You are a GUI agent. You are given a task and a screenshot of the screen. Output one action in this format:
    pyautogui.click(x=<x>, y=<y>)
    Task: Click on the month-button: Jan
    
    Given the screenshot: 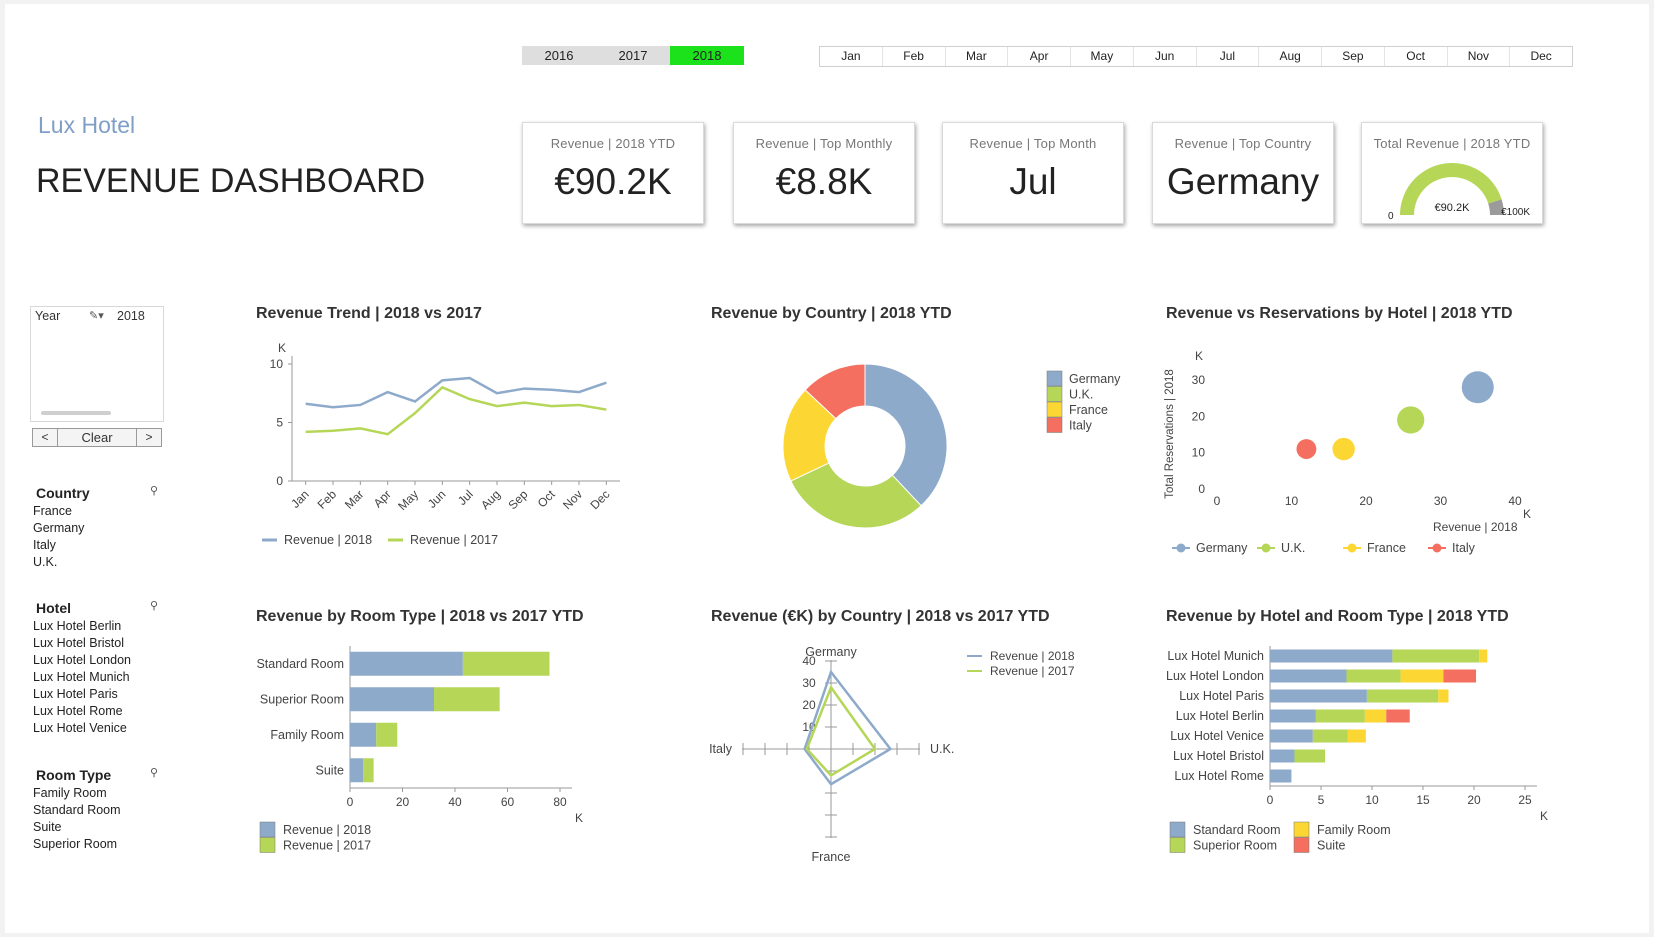 What is the action you would take?
    pyautogui.click(x=851, y=56)
    